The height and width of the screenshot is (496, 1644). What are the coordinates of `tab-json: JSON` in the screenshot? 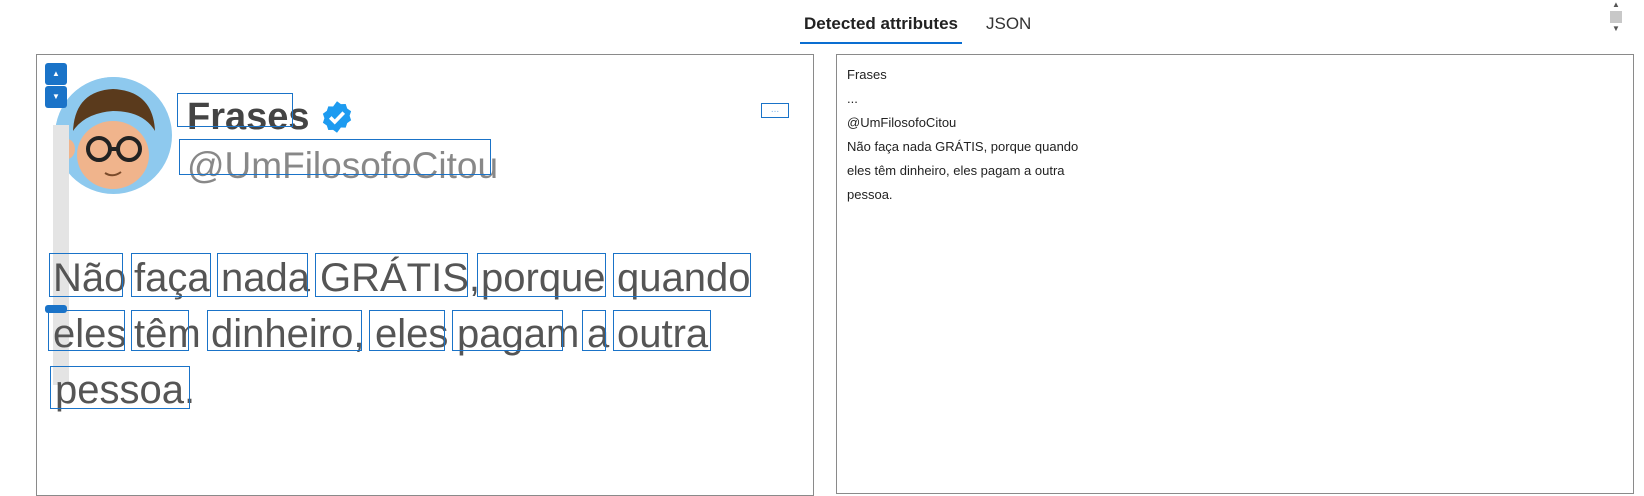 It's located at (1008, 29).